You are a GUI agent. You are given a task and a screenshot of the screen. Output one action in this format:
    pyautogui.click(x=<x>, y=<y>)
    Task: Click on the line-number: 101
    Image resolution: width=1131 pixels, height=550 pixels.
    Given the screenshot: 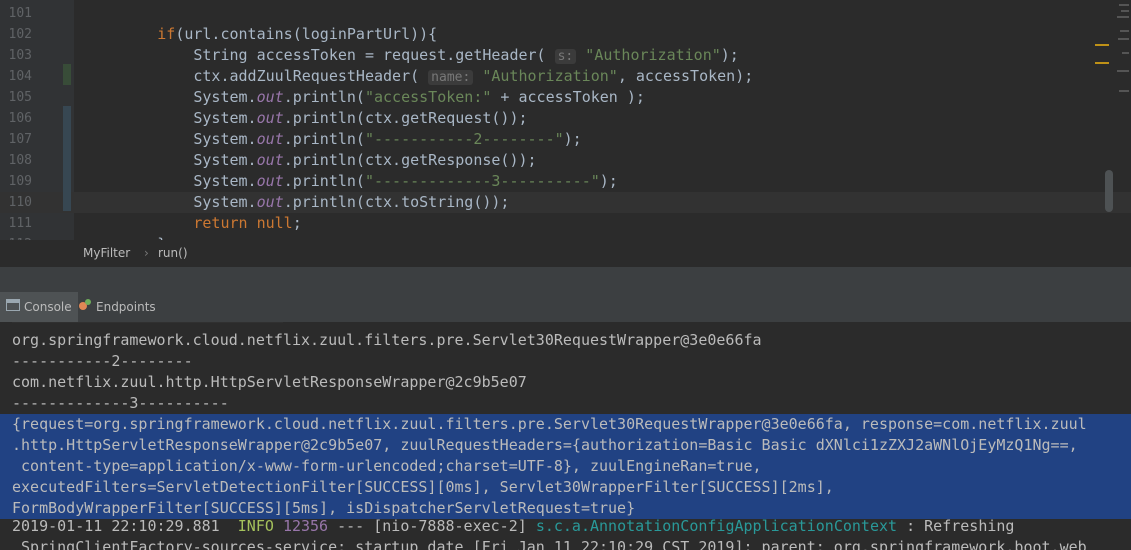 What is the action you would take?
    pyautogui.click(x=20, y=13)
    